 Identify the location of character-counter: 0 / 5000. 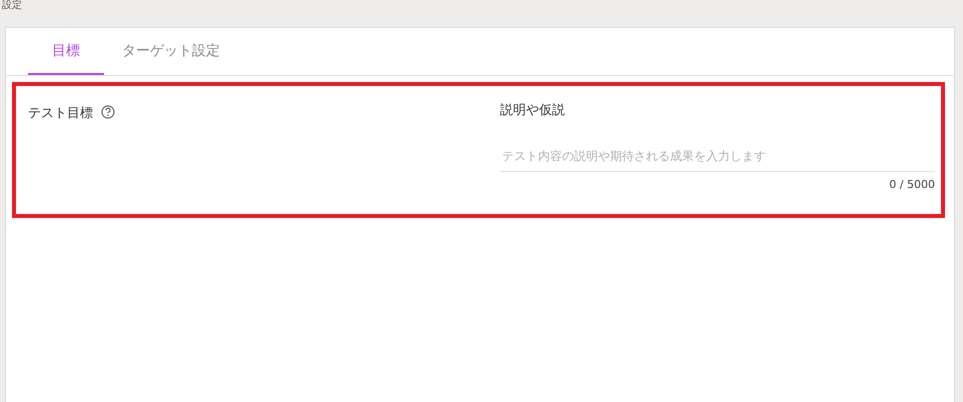
(912, 184).